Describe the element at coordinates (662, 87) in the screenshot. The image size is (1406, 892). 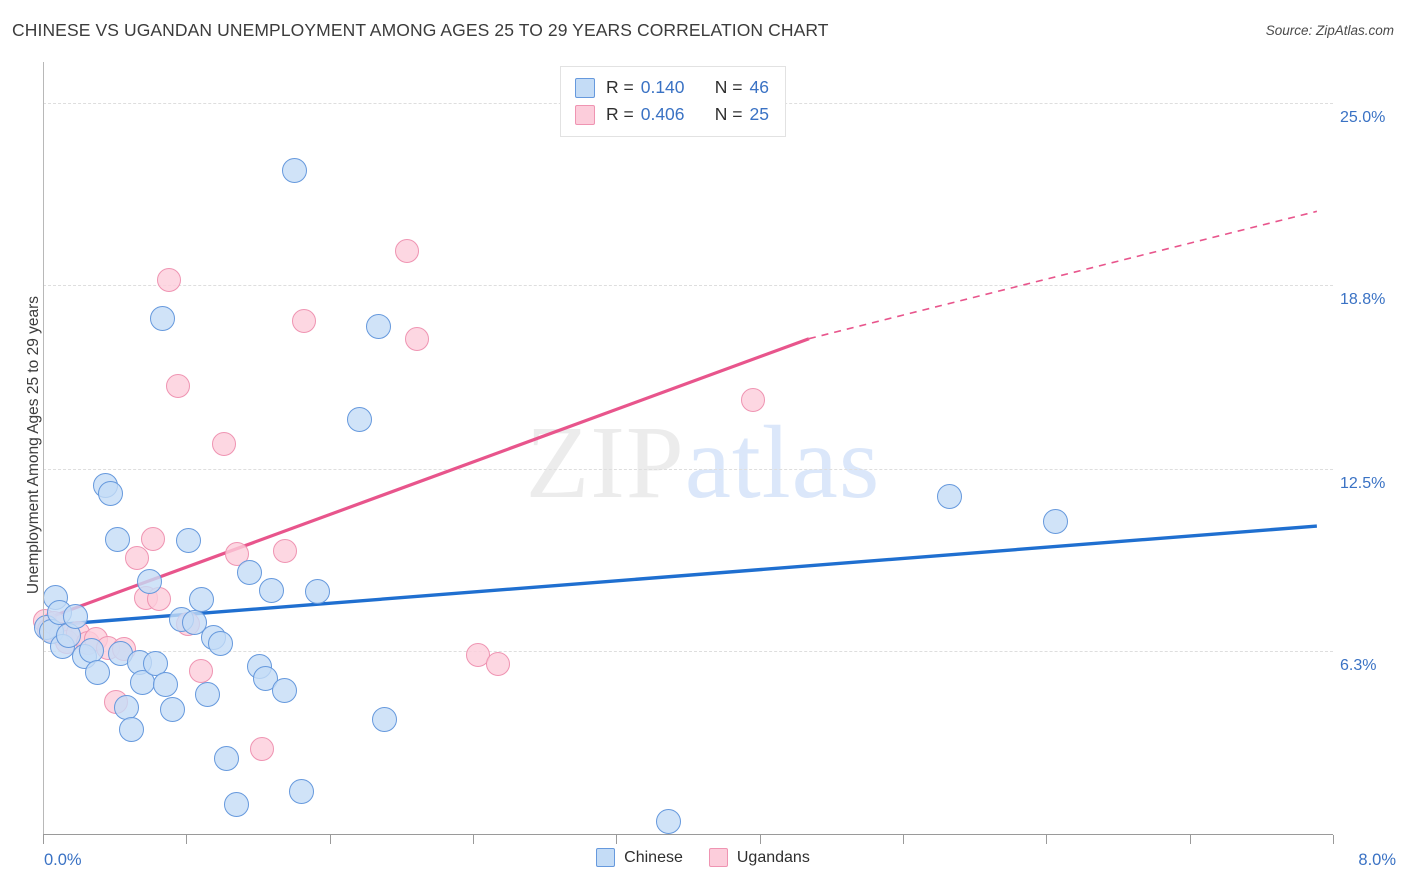
I see `r-value: 0.140` at that location.